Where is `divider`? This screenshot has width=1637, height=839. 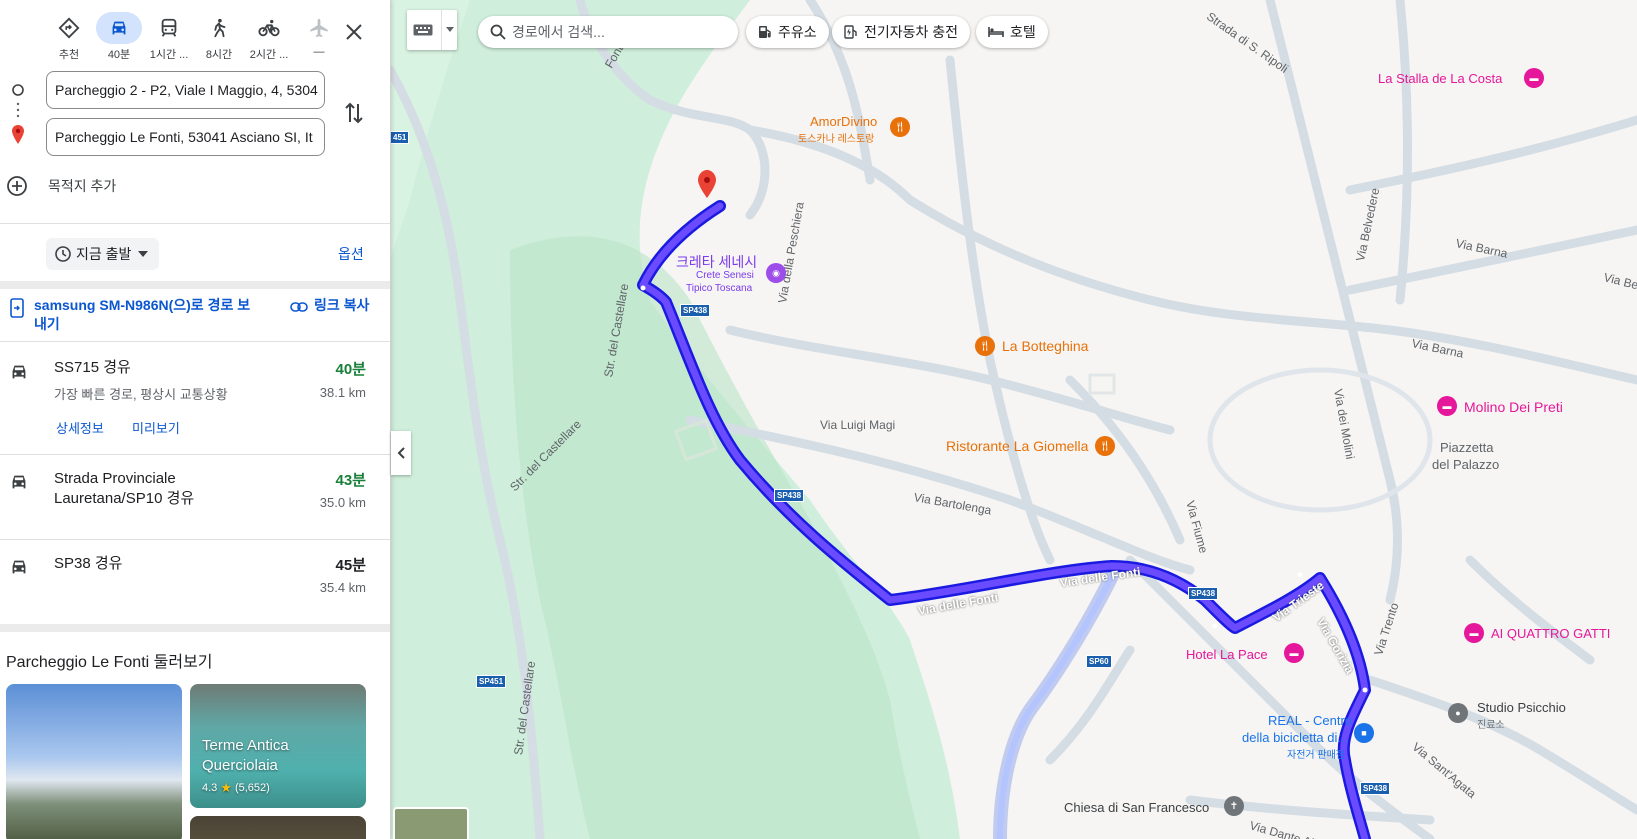
divider is located at coordinates (195, 223).